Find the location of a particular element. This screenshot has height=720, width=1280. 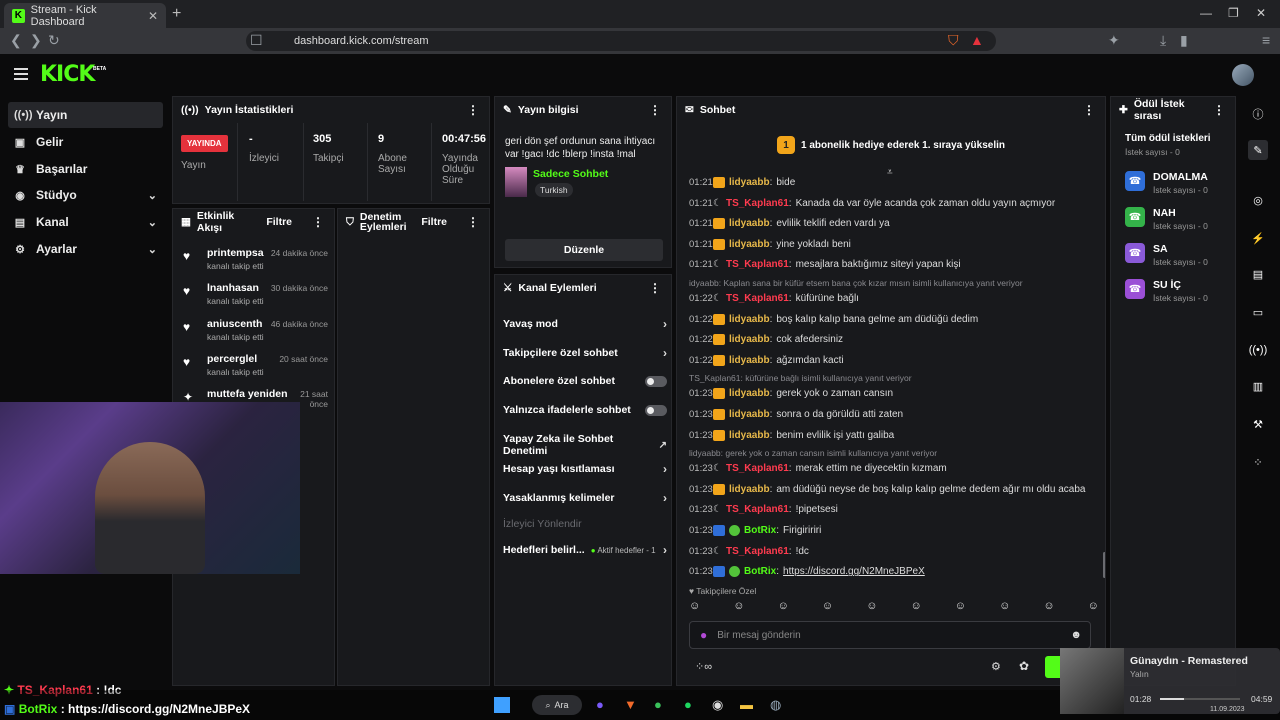

sidebar-toggle-icon: ▮ is located at coordinates (1184, 40).